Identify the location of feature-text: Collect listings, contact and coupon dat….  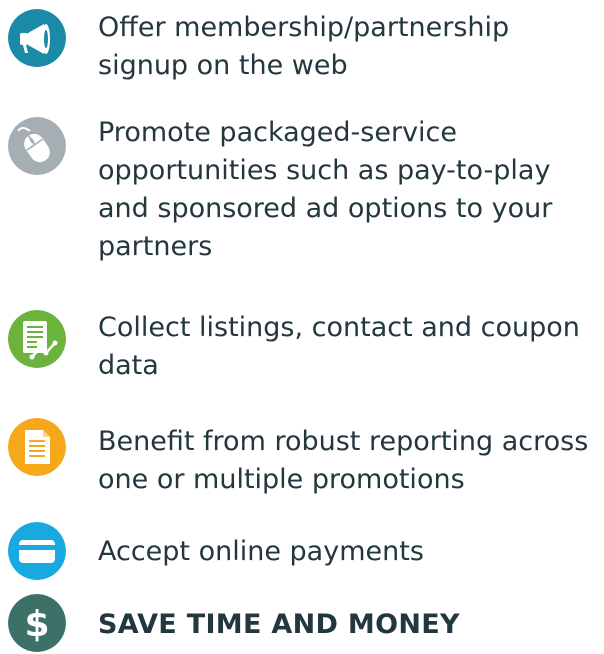
(339, 346).